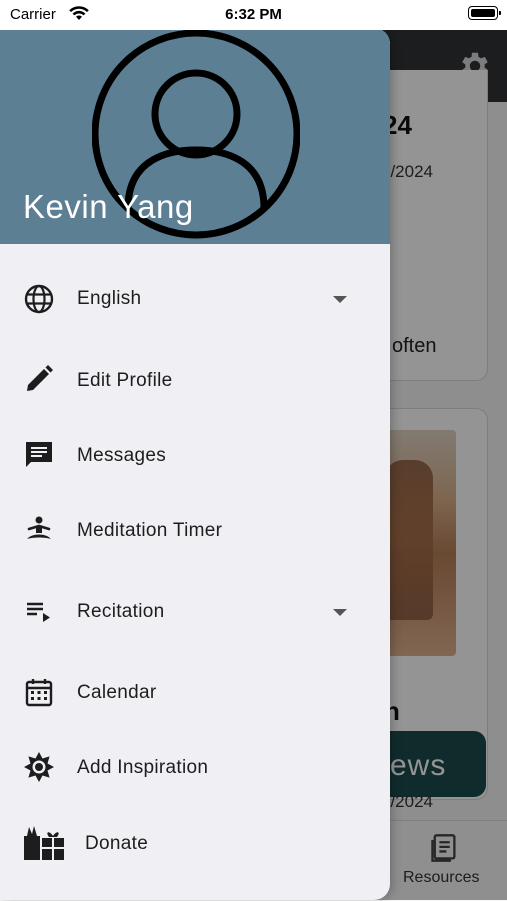  I want to click on clock: 6:32 PM, so click(253, 14).